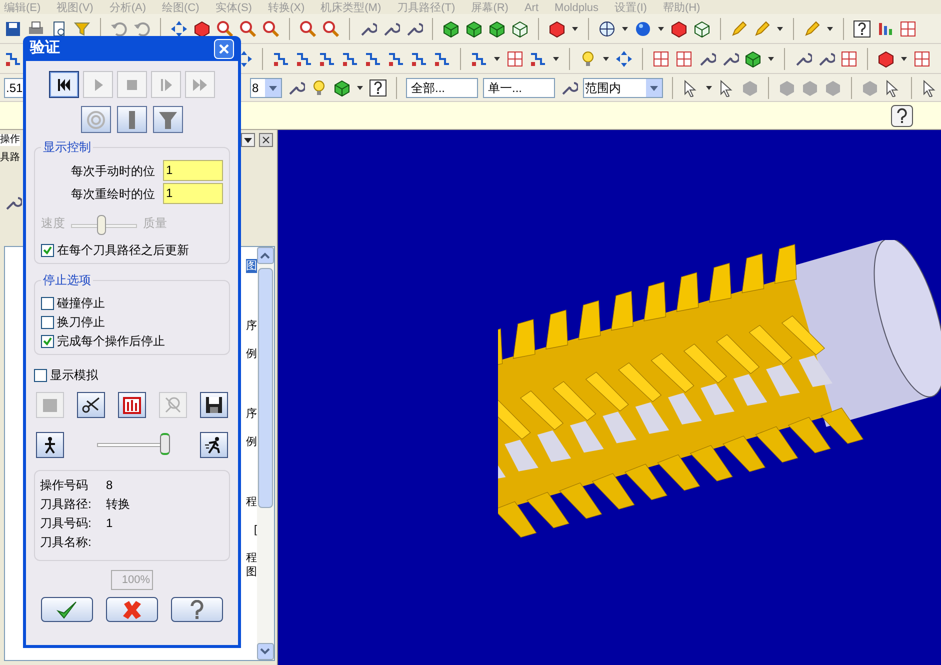 This screenshot has width=941, height=665. What do you see at coordinates (155, 223) in the screenshot?
I see `slider-label: 质量` at bounding box center [155, 223].